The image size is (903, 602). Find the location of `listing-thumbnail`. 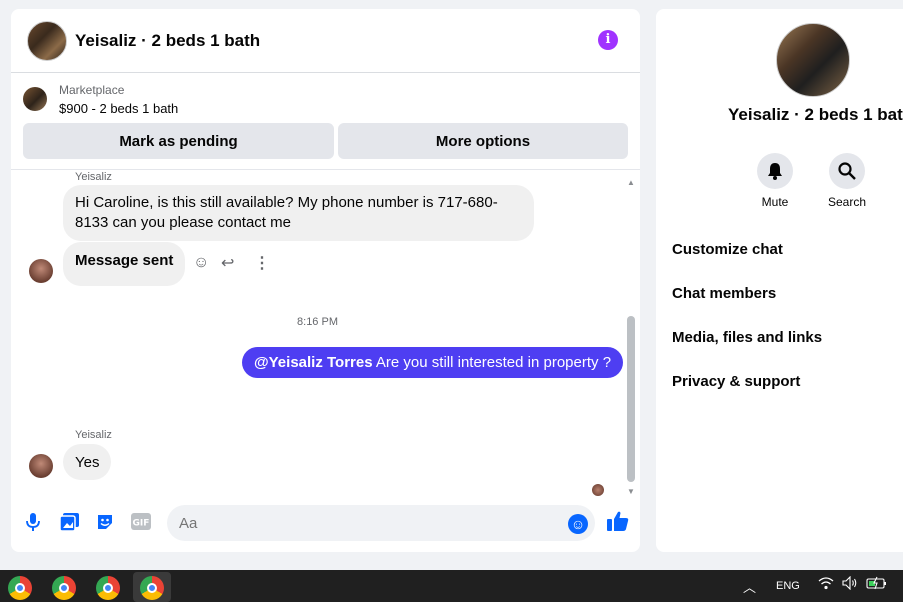

listing-thumbnail is located at coordinates (35, 99).